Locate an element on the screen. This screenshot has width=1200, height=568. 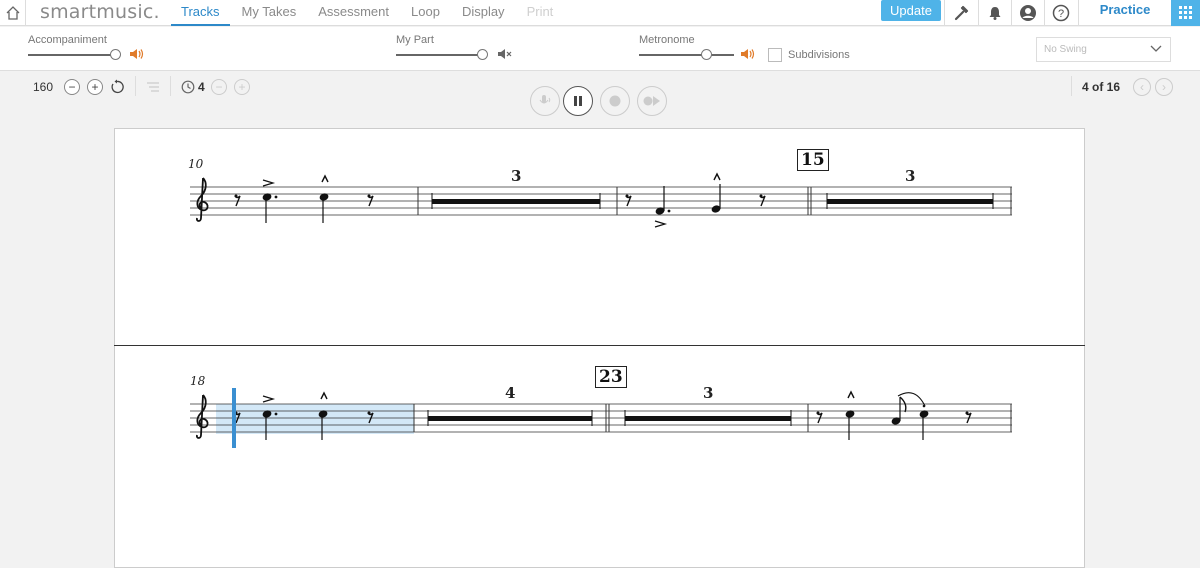
loop-selection-highlight is located at coordinates (315, 419).